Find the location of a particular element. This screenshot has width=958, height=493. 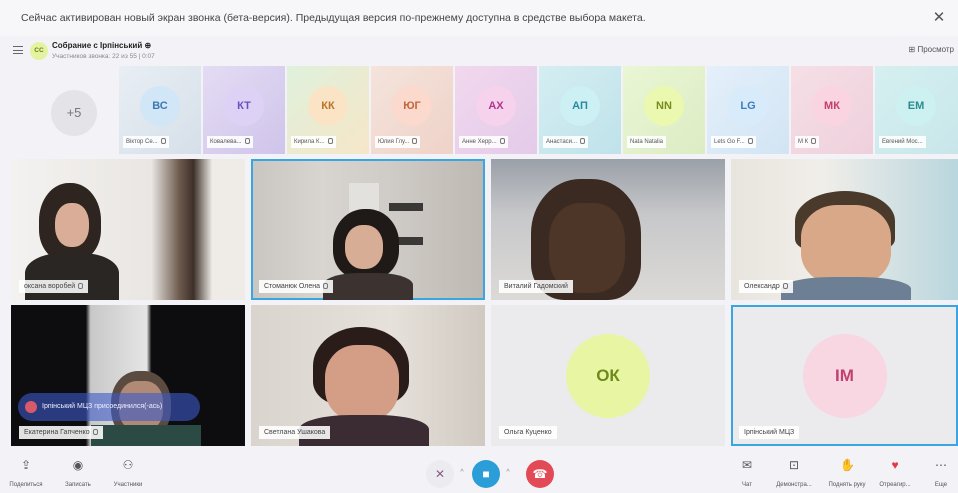

tile-name-label: Светлана Ушакова is located at coordinates (295, 432).